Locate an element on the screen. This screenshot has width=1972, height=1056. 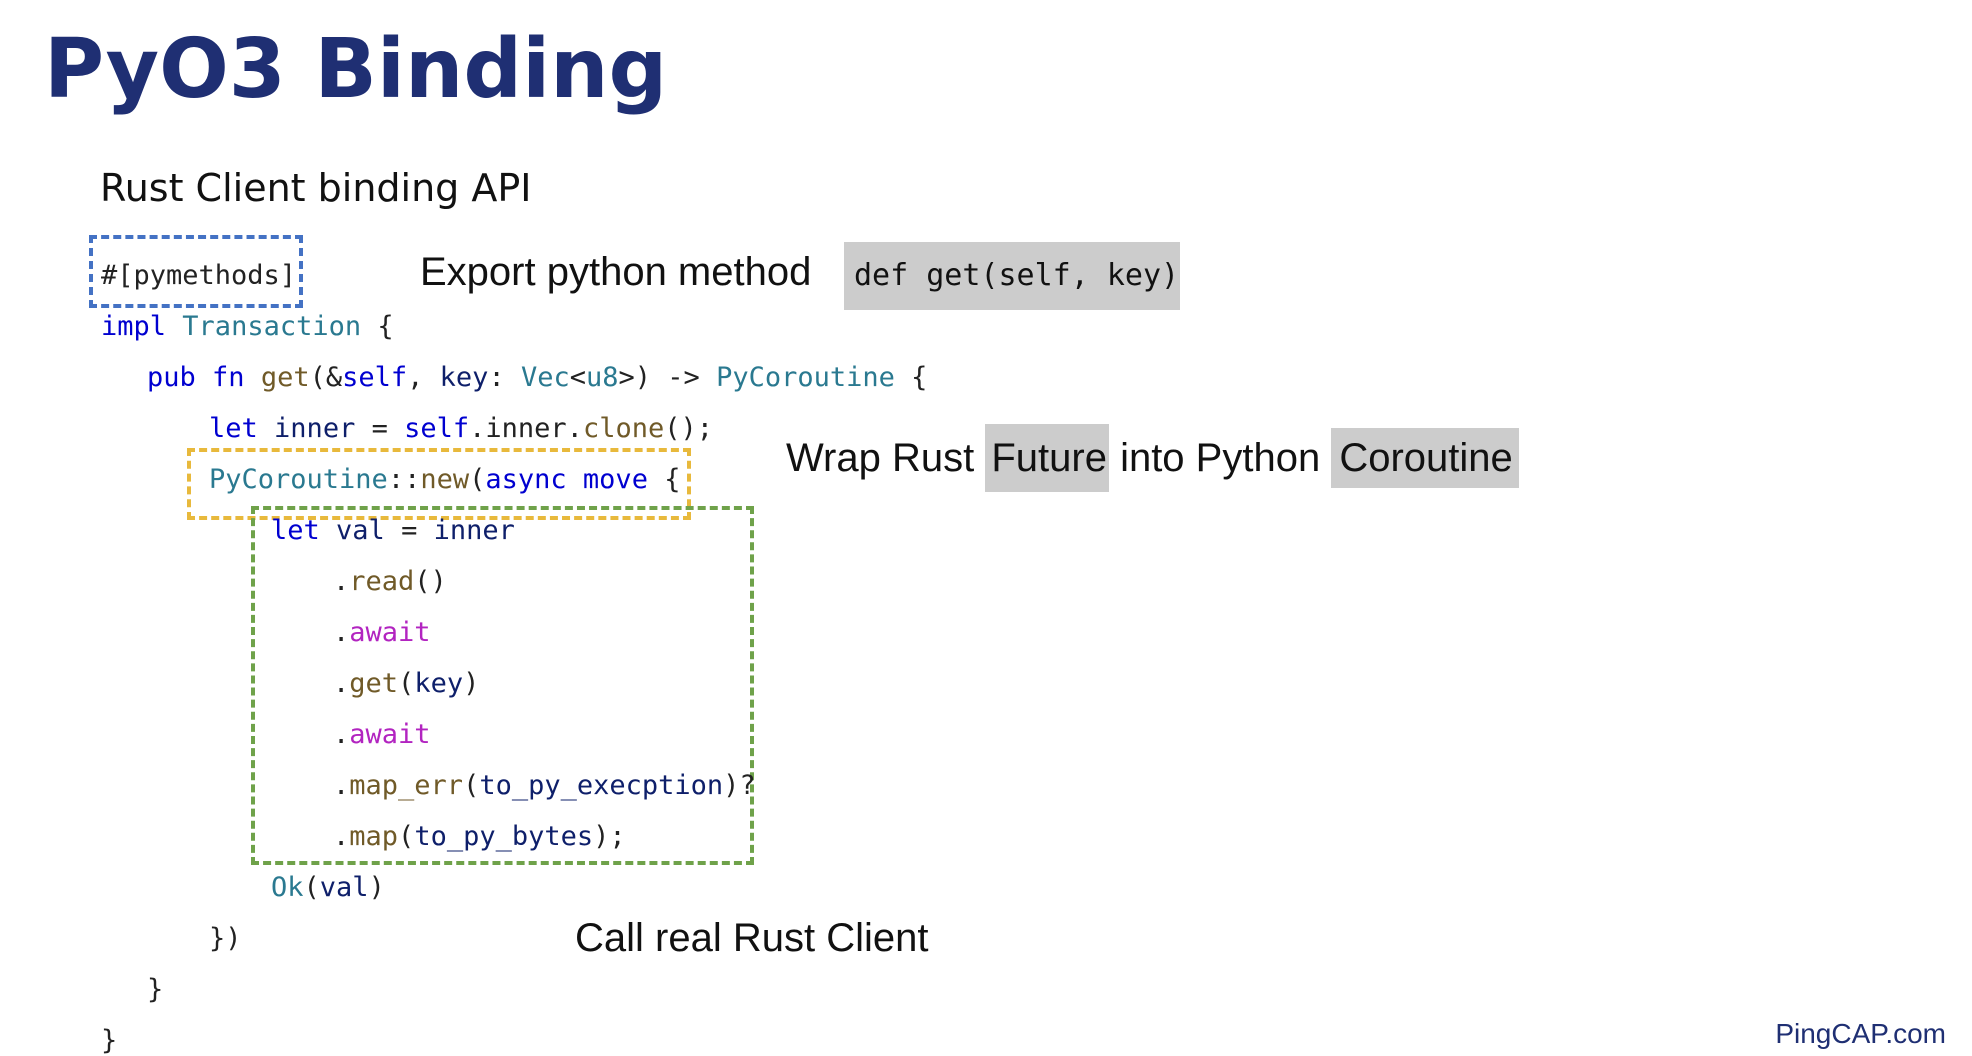
code-line-2: impl Transaction { is located at coordinates (247, 326).